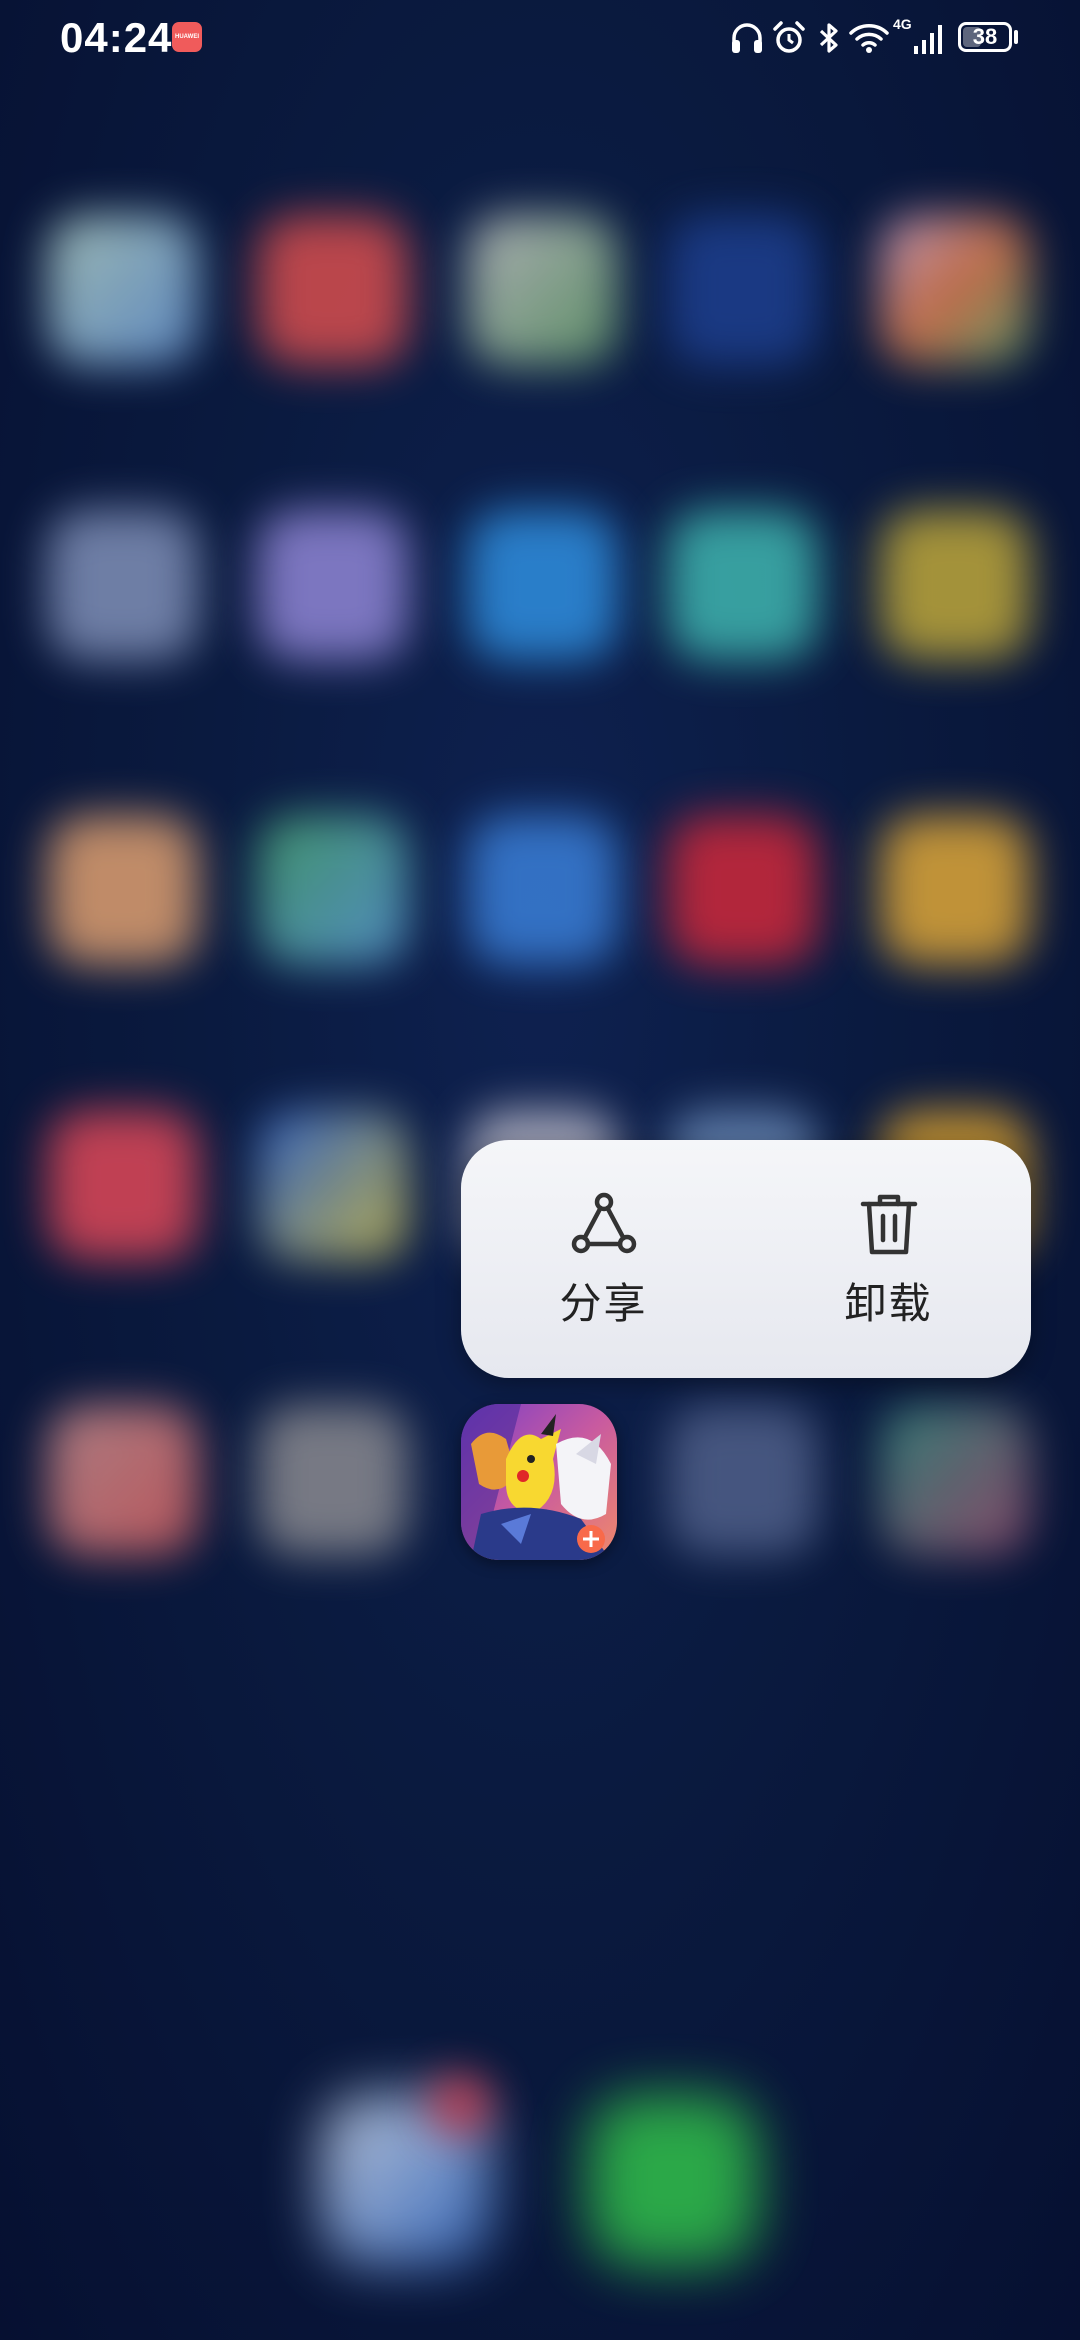  Describe the element at coordinates (888, 1303) in the screenshot. I see `uninstall-menu-label: 卸载` at that location.